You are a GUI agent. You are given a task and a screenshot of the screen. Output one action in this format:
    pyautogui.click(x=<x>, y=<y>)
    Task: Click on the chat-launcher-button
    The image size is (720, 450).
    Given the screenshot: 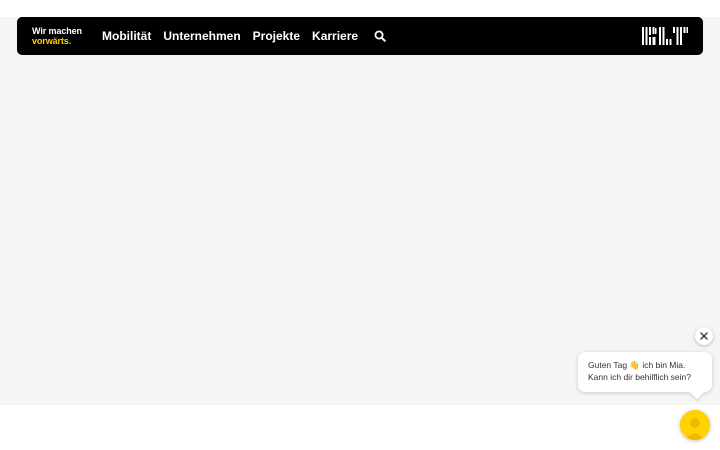 What is the action you would take?
    pyautogui.click(x=695, y=425)
    